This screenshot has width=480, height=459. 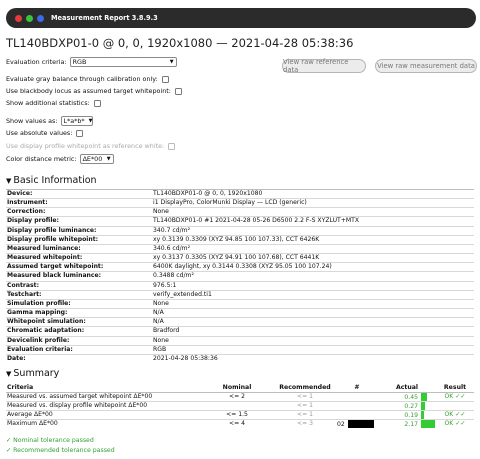 What do you see at coordinates (46, 322) in the screenshot?
I see `info-key: Whitepoint simulation:` at bounding box center [46, 322].